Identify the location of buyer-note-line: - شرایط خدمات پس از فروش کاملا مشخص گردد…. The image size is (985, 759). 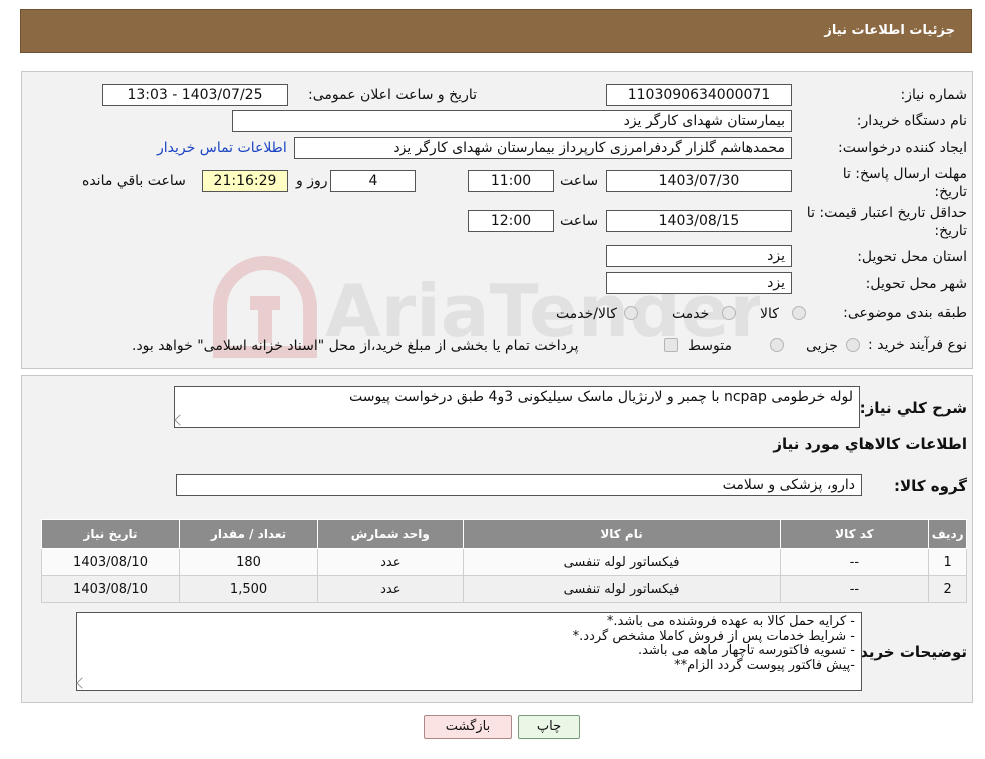
(713, 636).